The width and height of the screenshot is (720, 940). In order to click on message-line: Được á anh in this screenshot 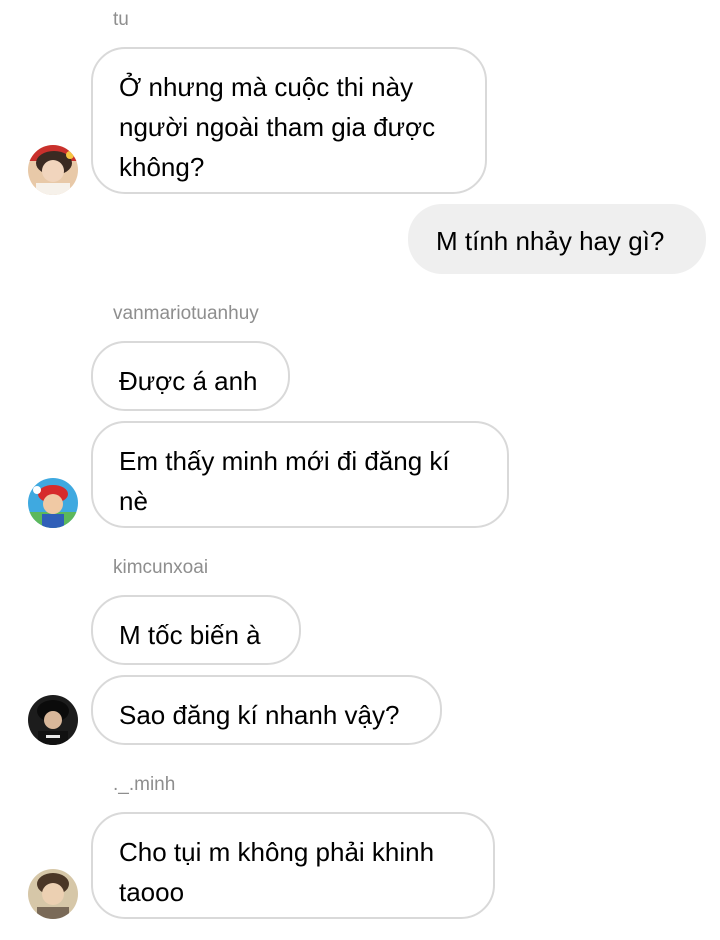, I will do `click(188, 381)`.